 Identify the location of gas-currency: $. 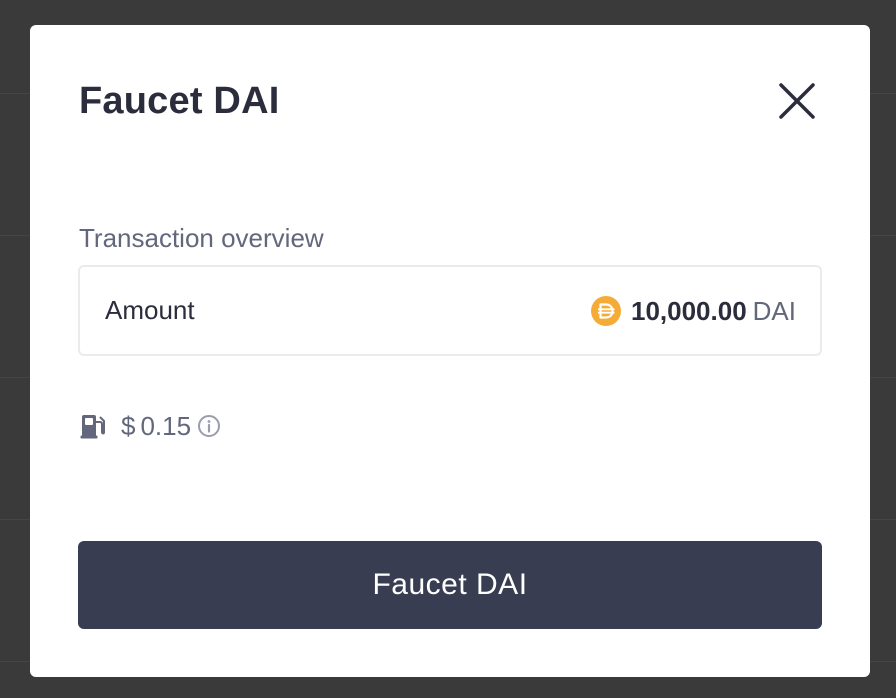
(128, 426).